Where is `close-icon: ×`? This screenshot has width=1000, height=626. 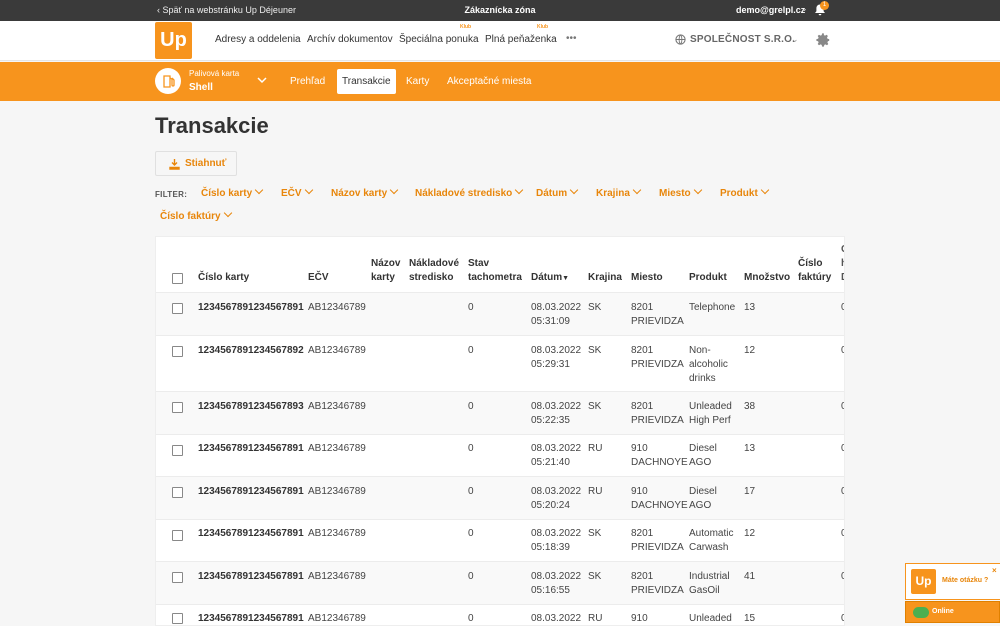
close-icon: × is located at coordinates (994, 570).